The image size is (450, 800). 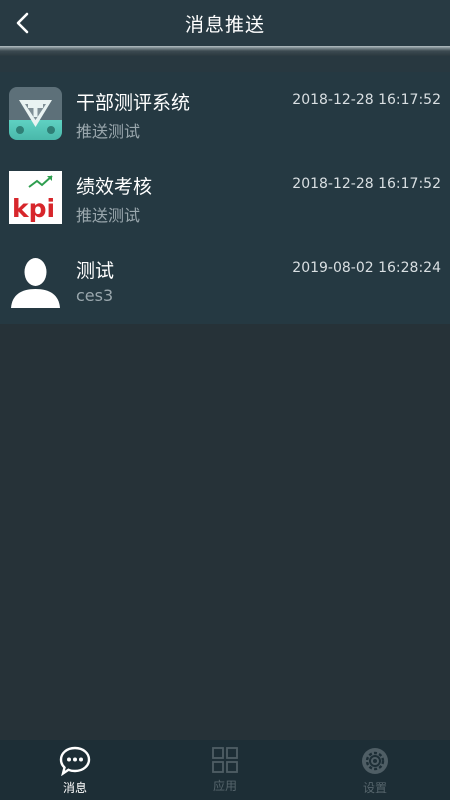 I want to click on back-button, so click(x=23, y=23).